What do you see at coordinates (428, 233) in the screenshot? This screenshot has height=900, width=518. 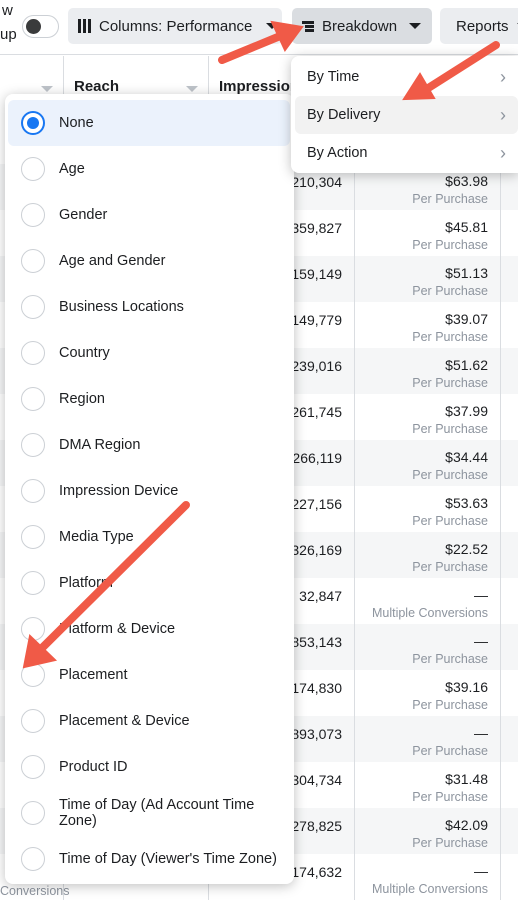 I see `cost-per-result-cell: $45.81 Per Purchase` at bounding box center [428, 233].